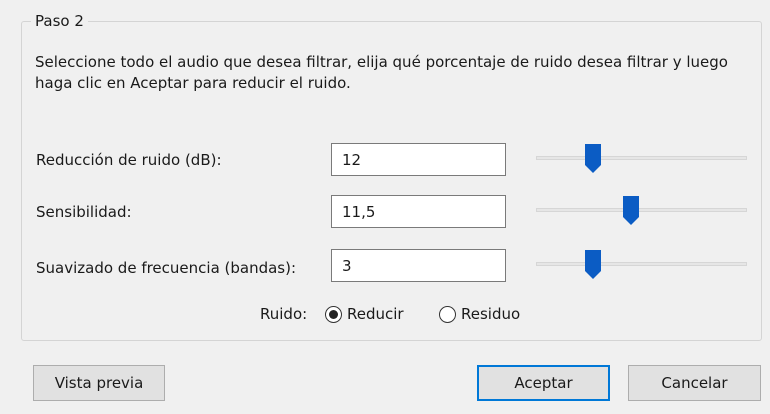 The image size is (770, 414). I want to click on accept-button: Aceptar, so click(543, 383).